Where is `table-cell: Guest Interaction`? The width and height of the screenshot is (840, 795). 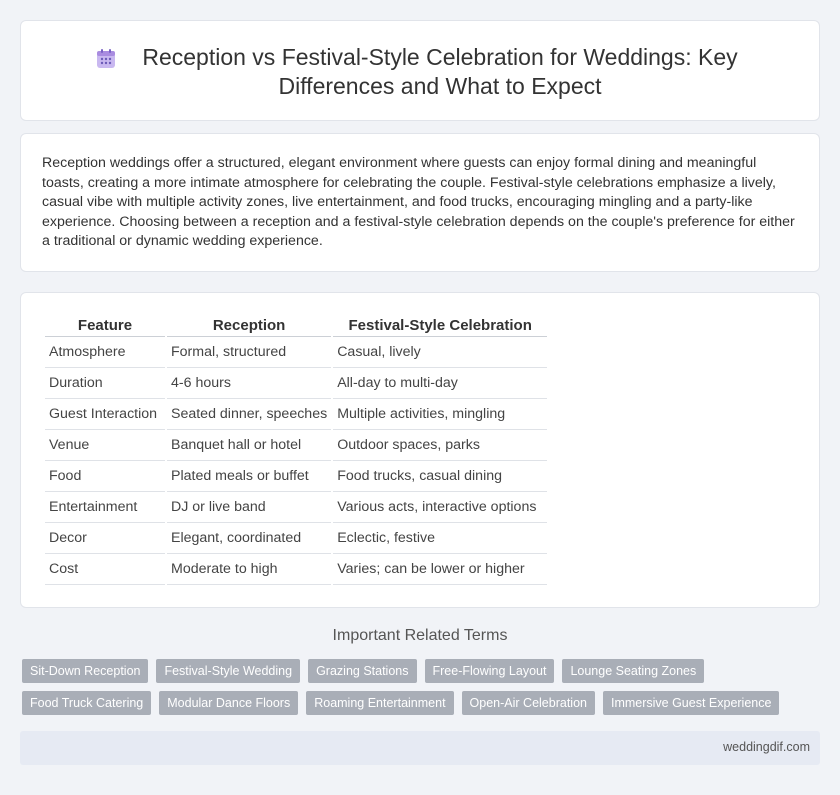
table-cell: Guest Interaction is located at coordinates (105, 414).